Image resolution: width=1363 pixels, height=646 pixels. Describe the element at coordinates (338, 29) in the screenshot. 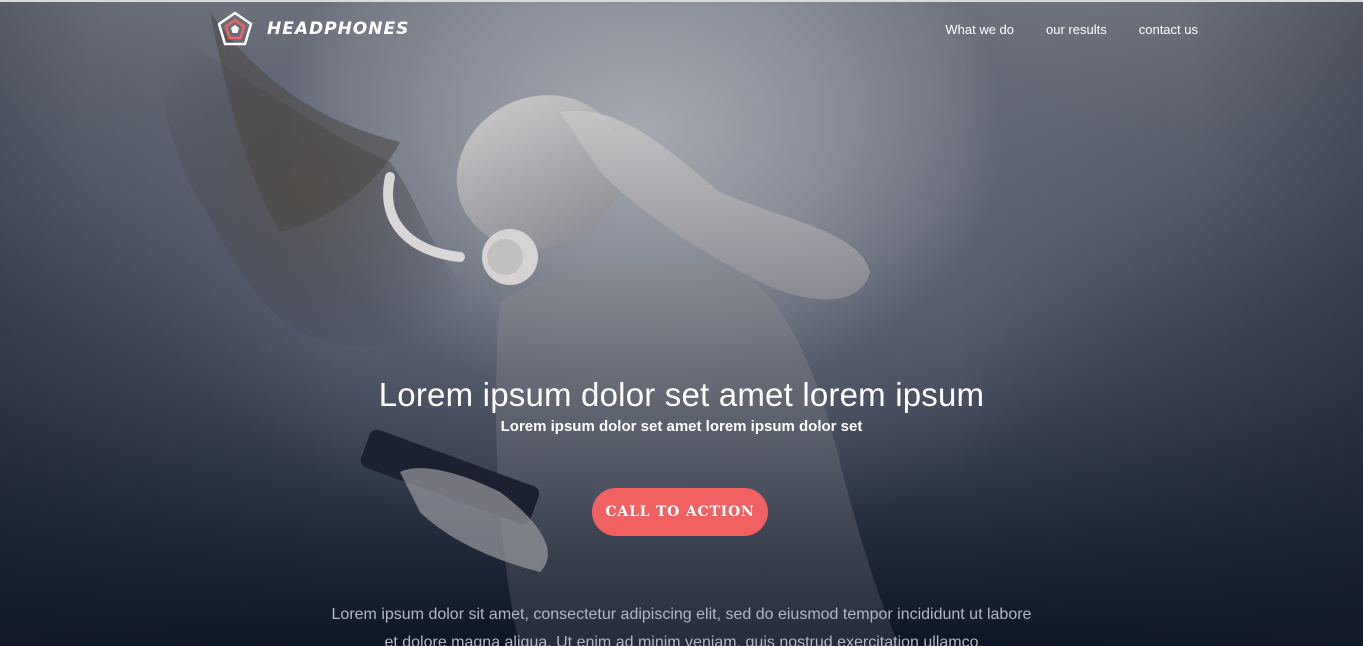

I see `brand-name: HEADPHONES` at that location.